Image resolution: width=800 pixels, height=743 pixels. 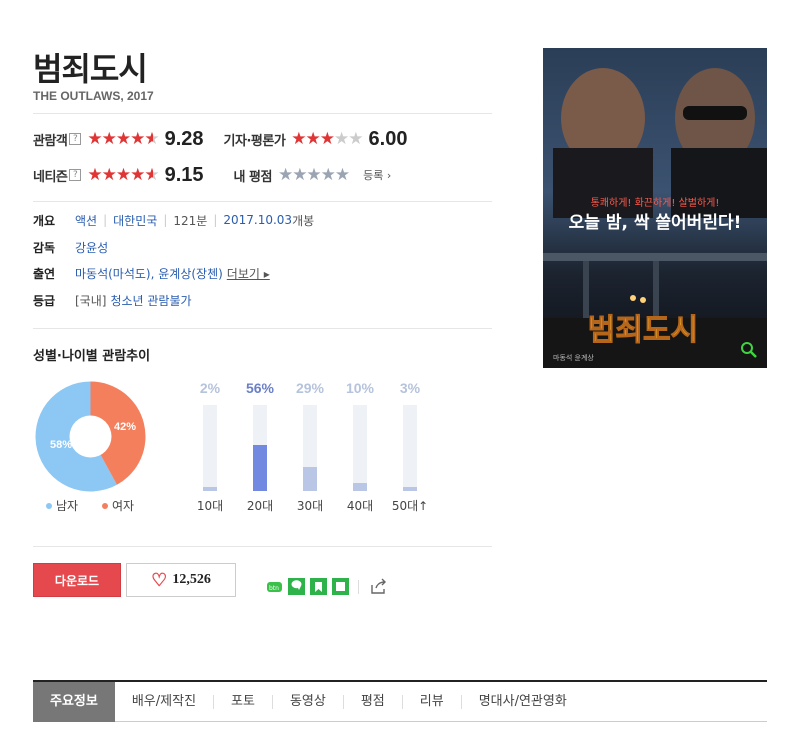 I want to click on overview-key: 개요, so click(x=44, y=220).